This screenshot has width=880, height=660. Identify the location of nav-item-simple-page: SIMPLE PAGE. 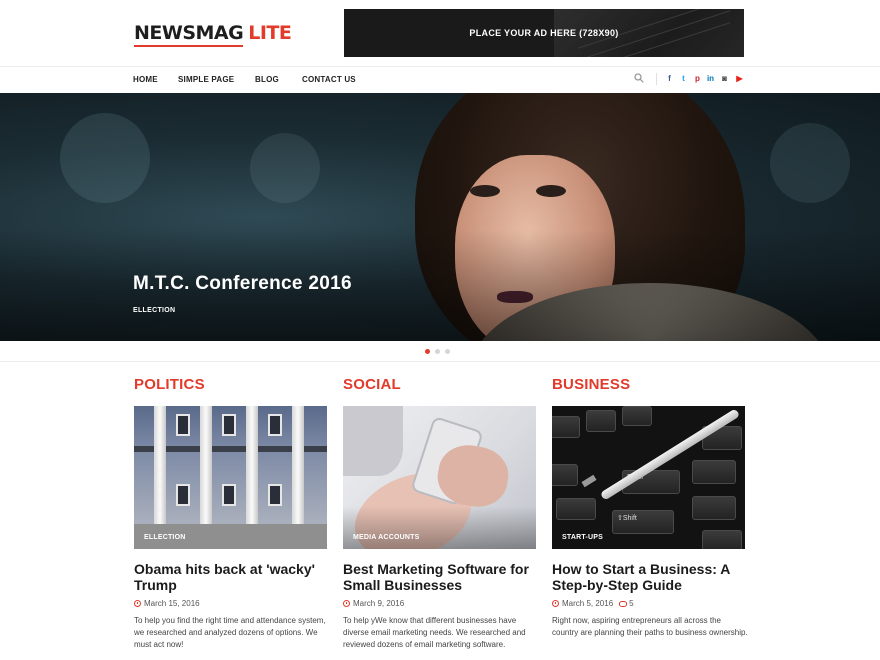
(206, 79).